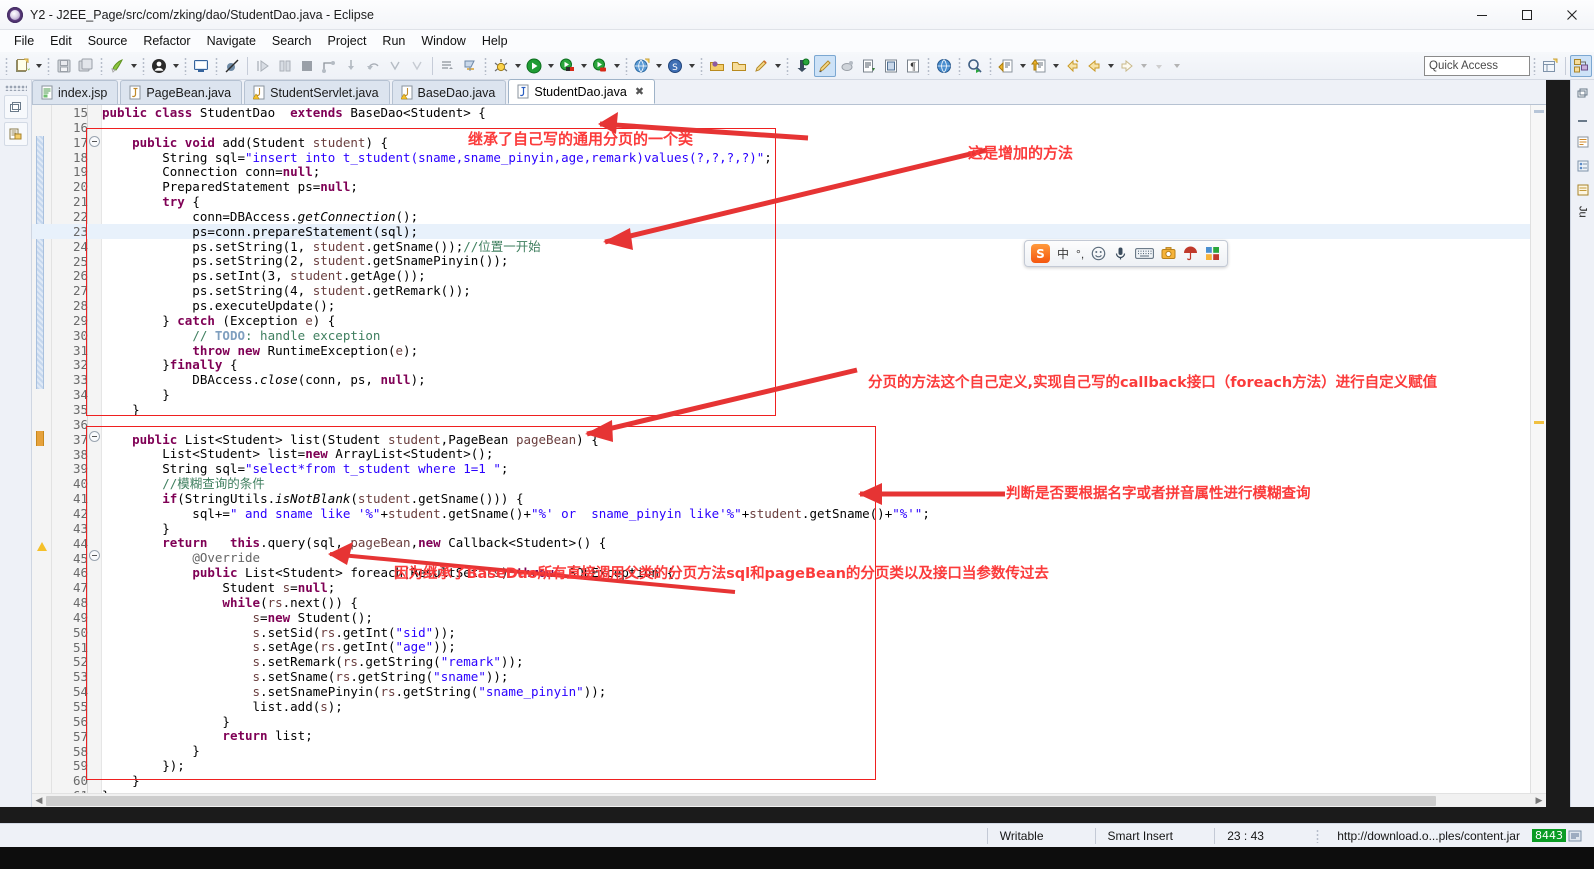 The image size is (1594, 869). Describe the element at coordinates (691, 66) in the screenshot. I see `spring-dropdown` at that location.